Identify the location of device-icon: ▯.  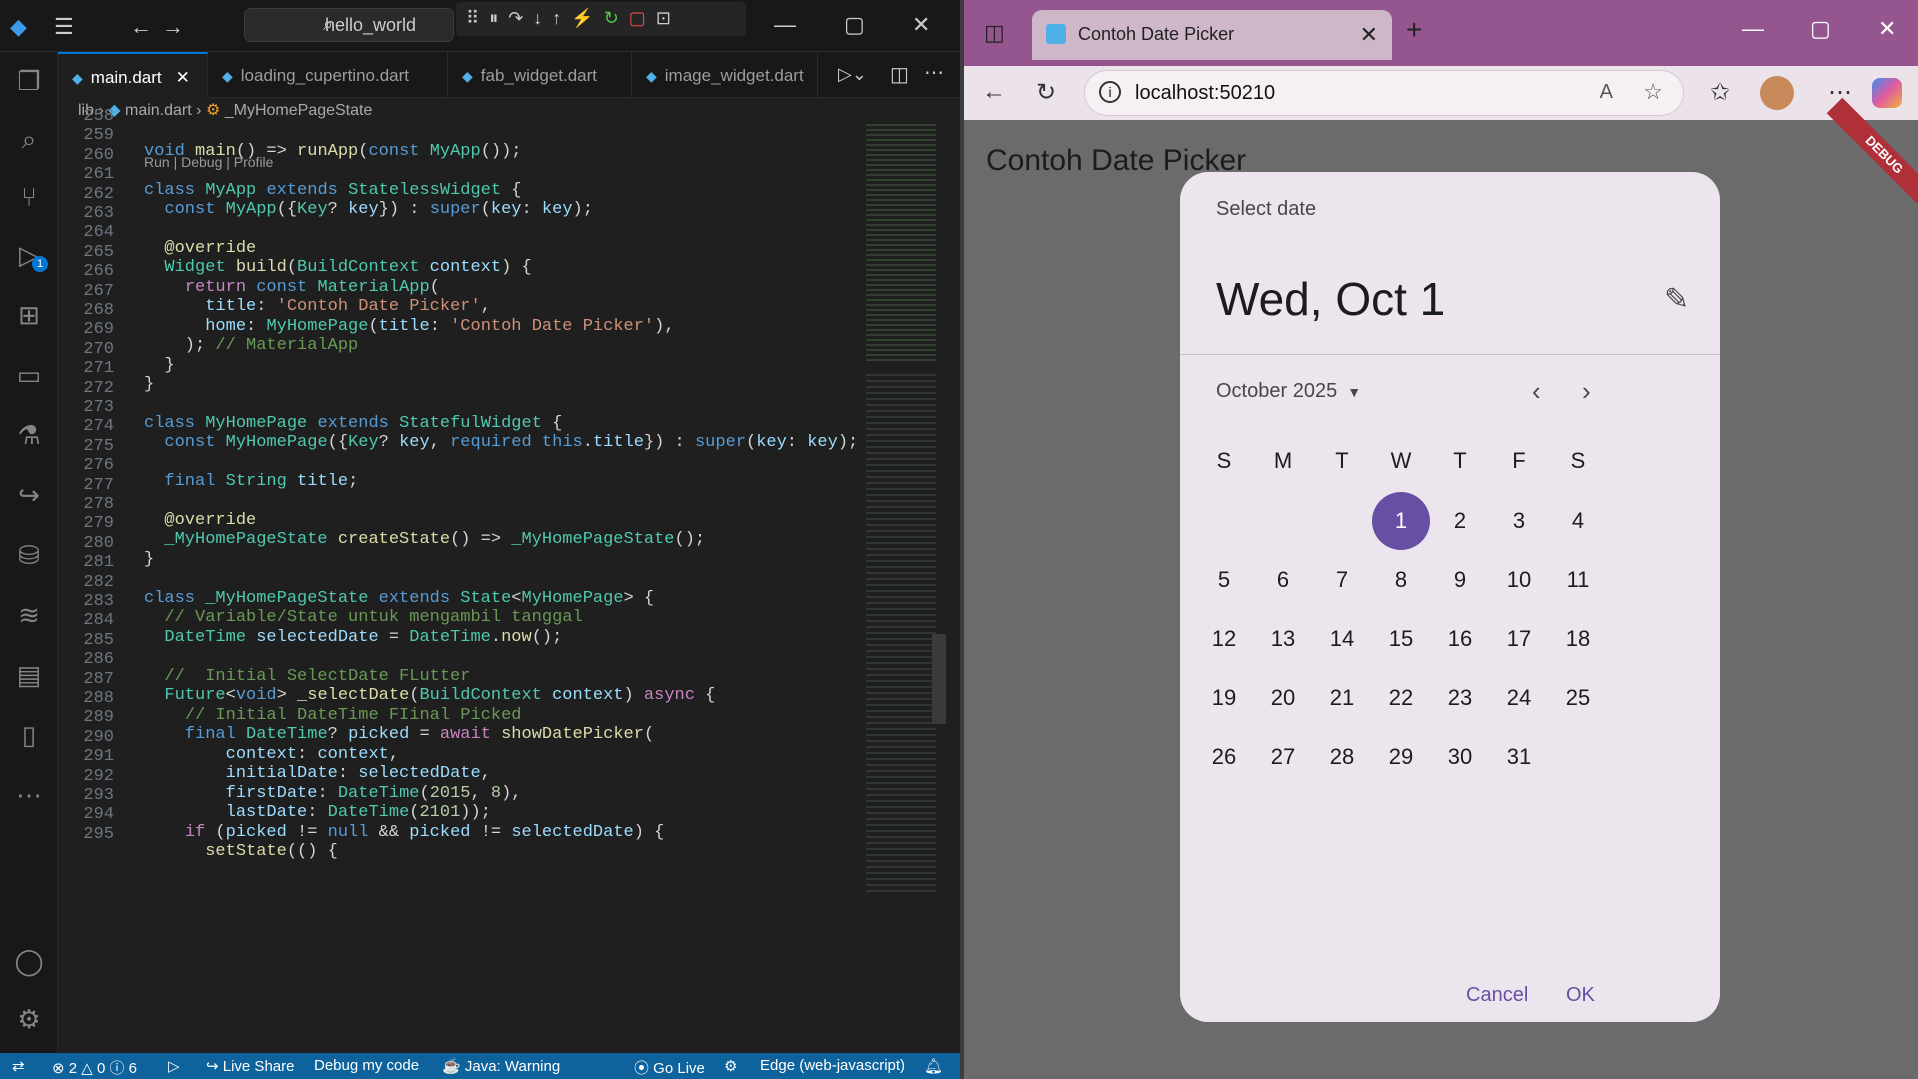
(29, 735).